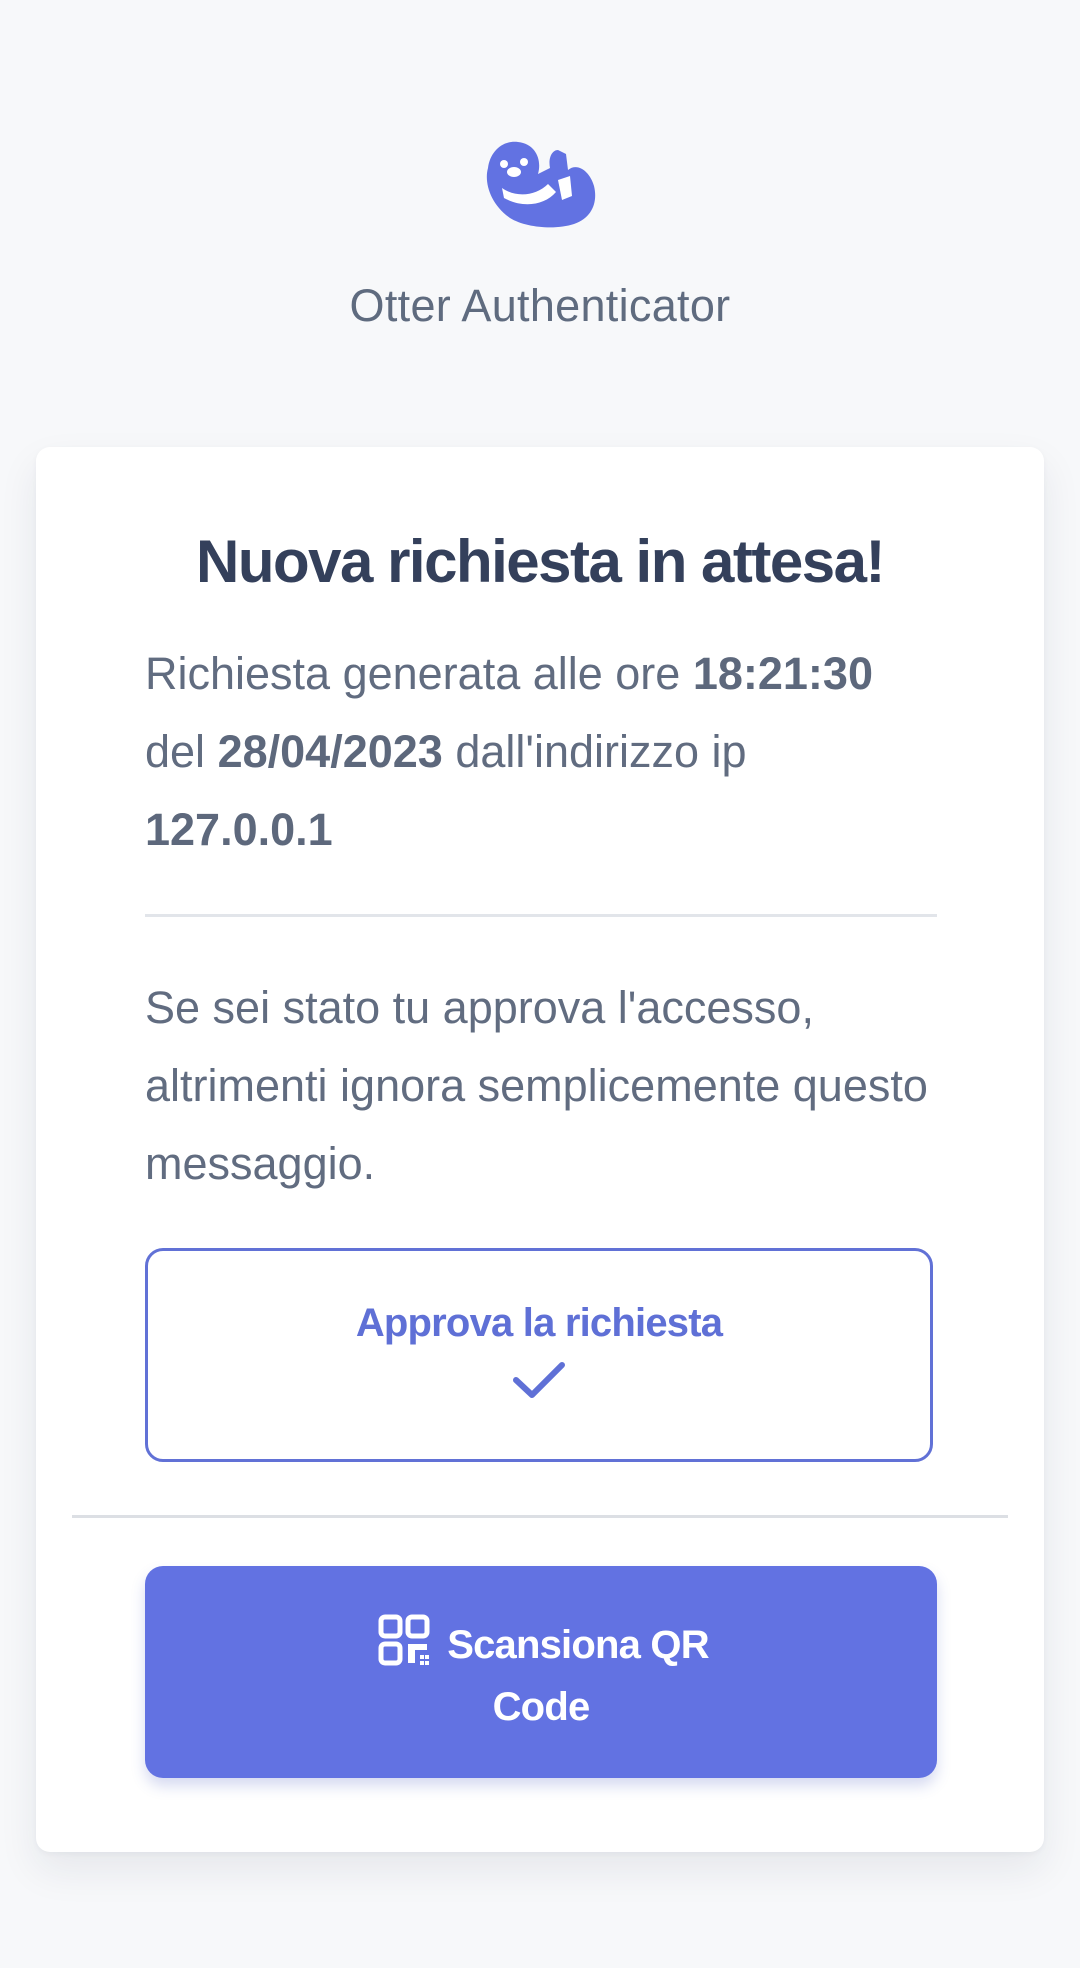 This screenshot has height=1968, width=1080. Describe the element at coordinates (578, 1645) in the screenshot. I see `scan-label-line1: Scansiona QR` at that location.